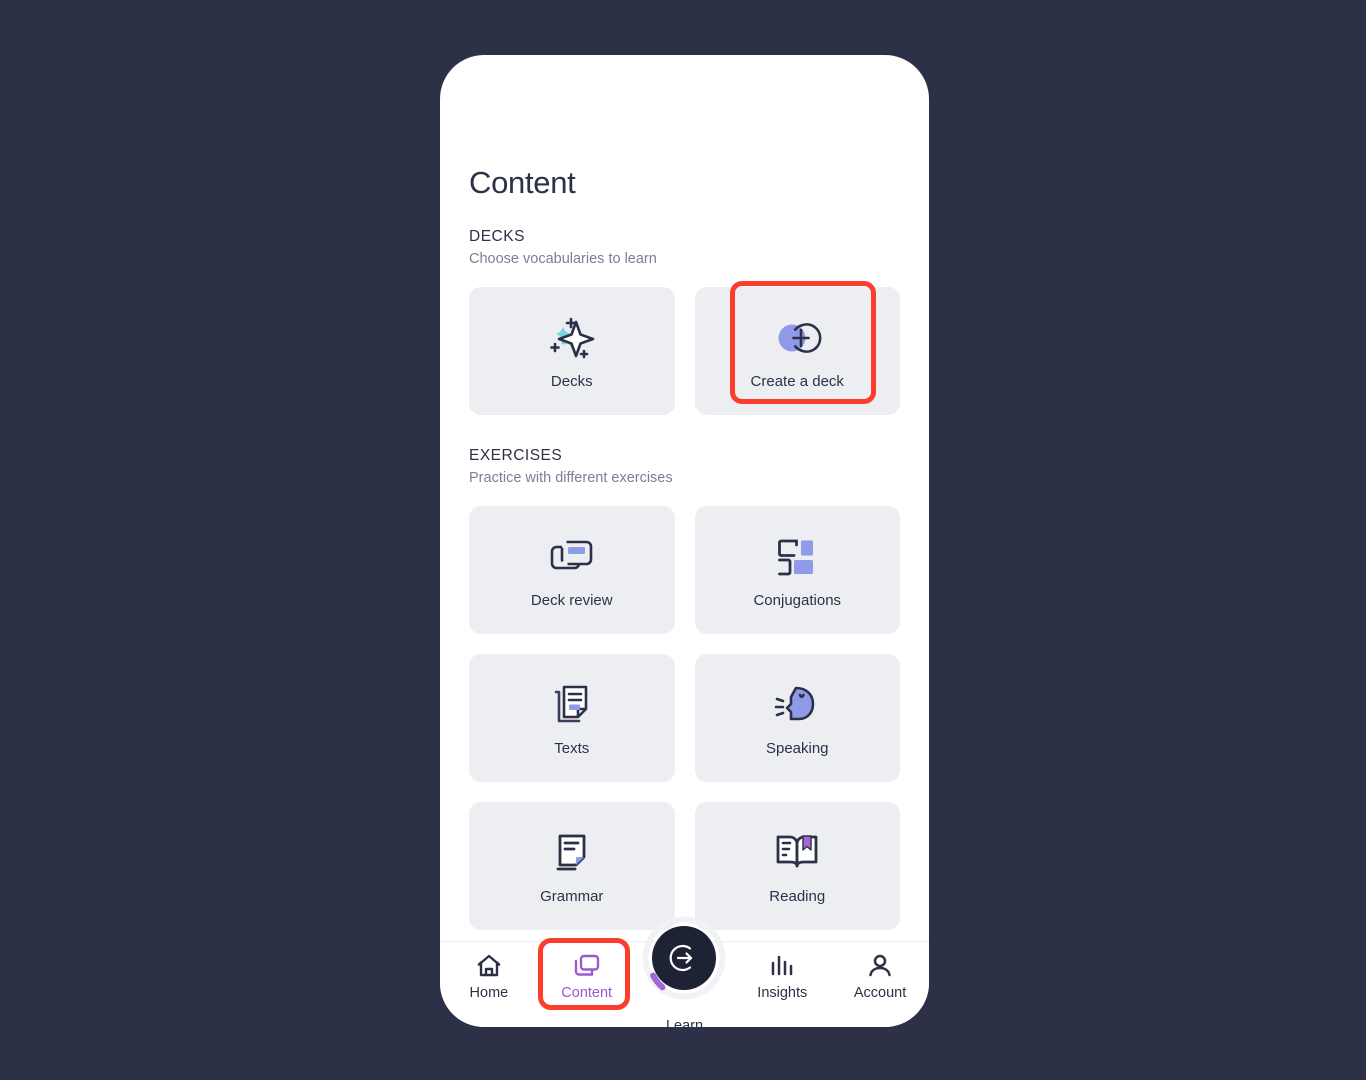 This screenshot has height=1080, width=1366. I want to click on sparkle-star-icon, so click(572, 338).